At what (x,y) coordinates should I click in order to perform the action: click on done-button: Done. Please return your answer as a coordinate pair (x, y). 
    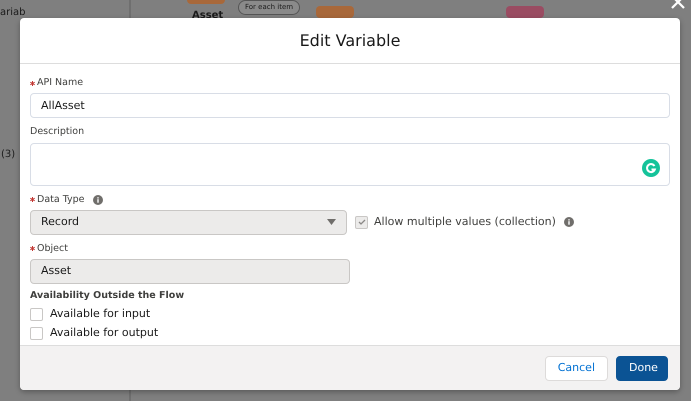
    Looking at the image, I should click on (642, 368).